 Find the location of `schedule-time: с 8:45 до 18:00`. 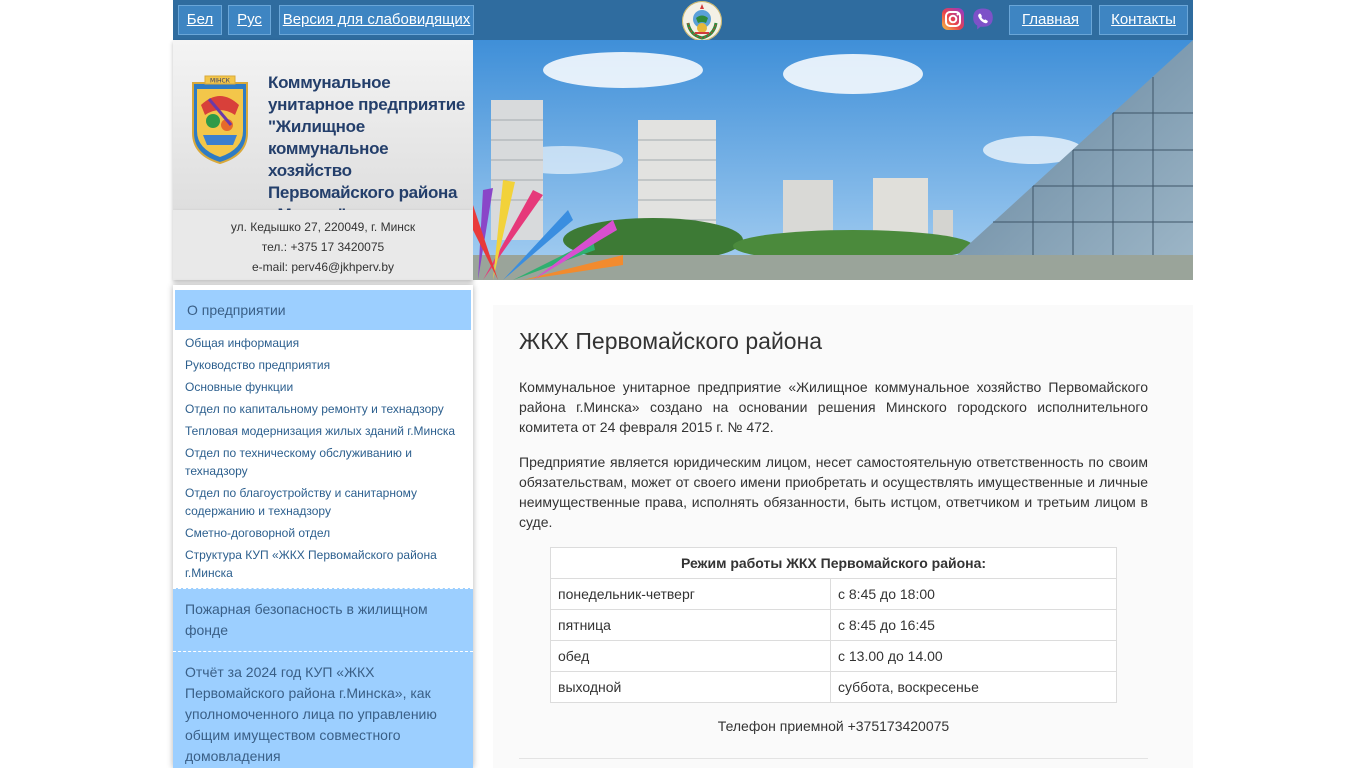

schedule-time: с 8:45 до 18:00 is located at coordinates (973, 594).